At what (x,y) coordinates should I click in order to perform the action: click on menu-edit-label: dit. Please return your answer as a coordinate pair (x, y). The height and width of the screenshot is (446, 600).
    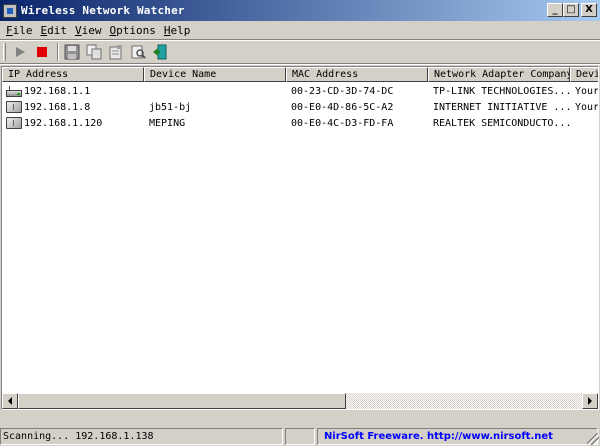
    Looking at the image, I should click on (57, 30).